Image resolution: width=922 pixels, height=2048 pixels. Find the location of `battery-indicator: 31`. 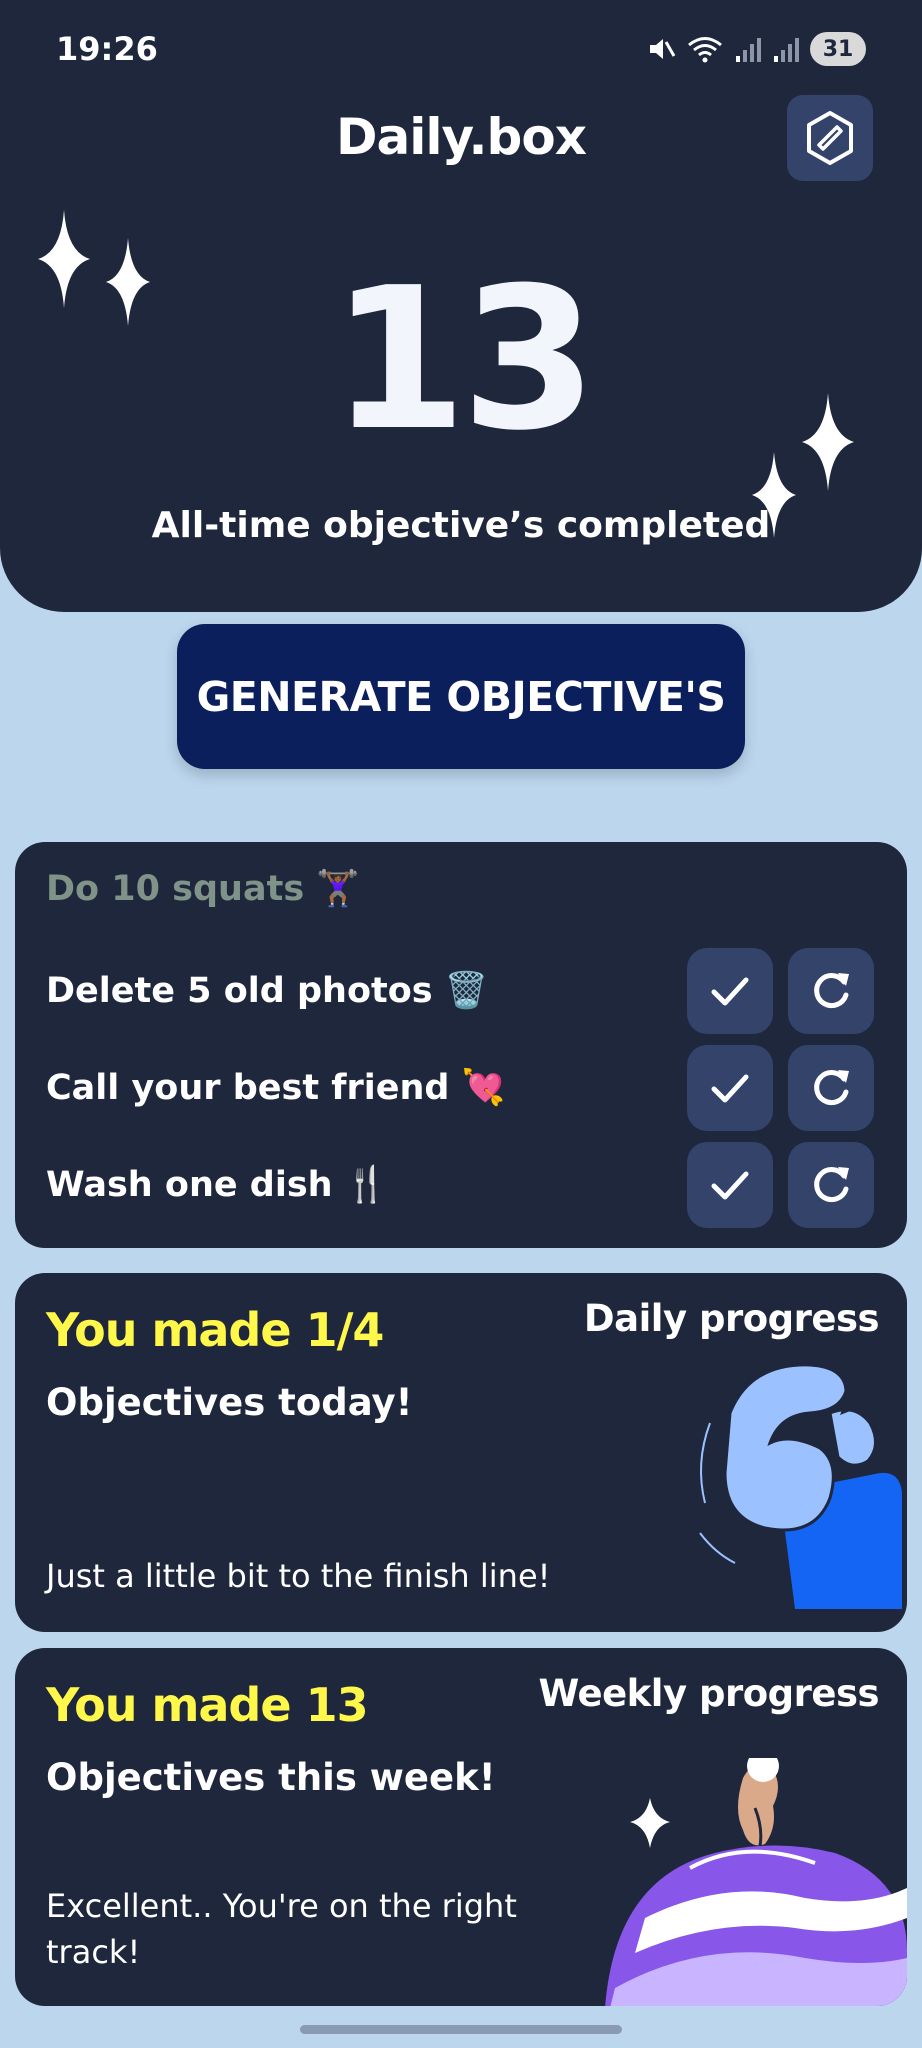

battery-indicator: 31 is located at coordinates (838, 49).